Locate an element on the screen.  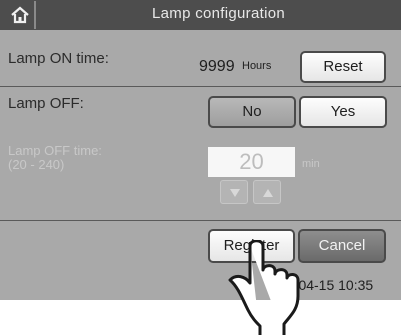
lamp-off-time-field: 20 is located at coordinates (251, 162).